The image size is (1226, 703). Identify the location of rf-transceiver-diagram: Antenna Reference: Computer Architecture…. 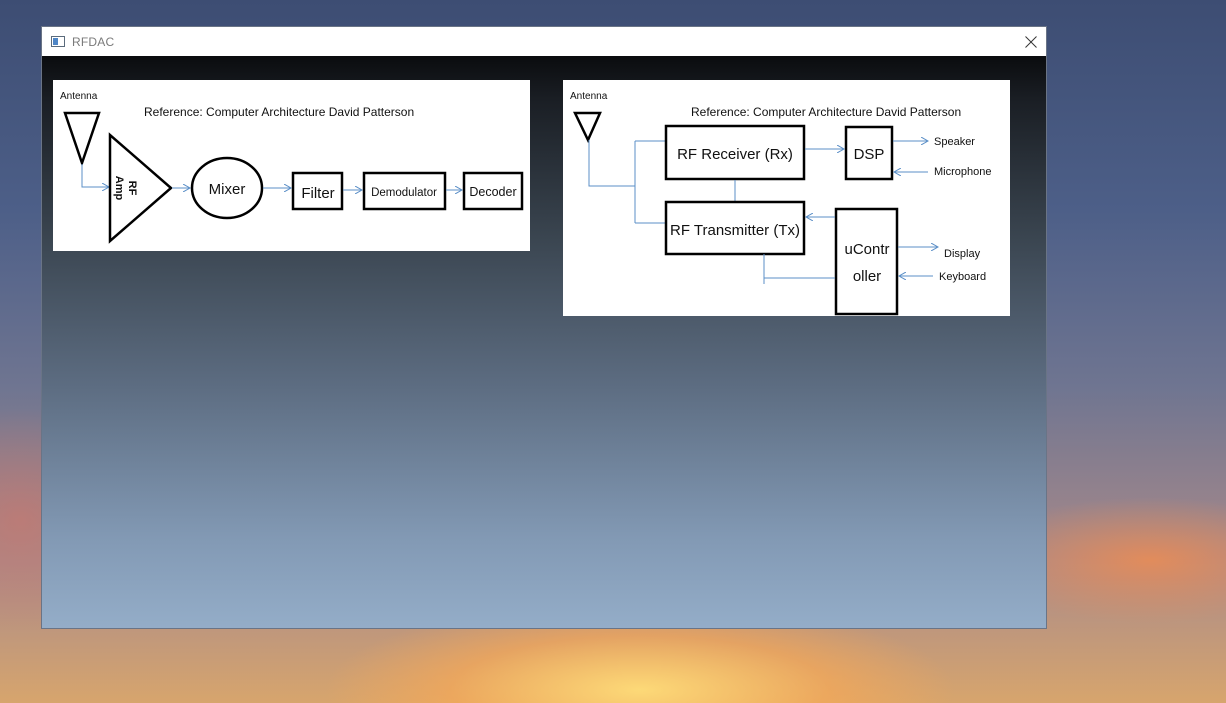
(786, 198).